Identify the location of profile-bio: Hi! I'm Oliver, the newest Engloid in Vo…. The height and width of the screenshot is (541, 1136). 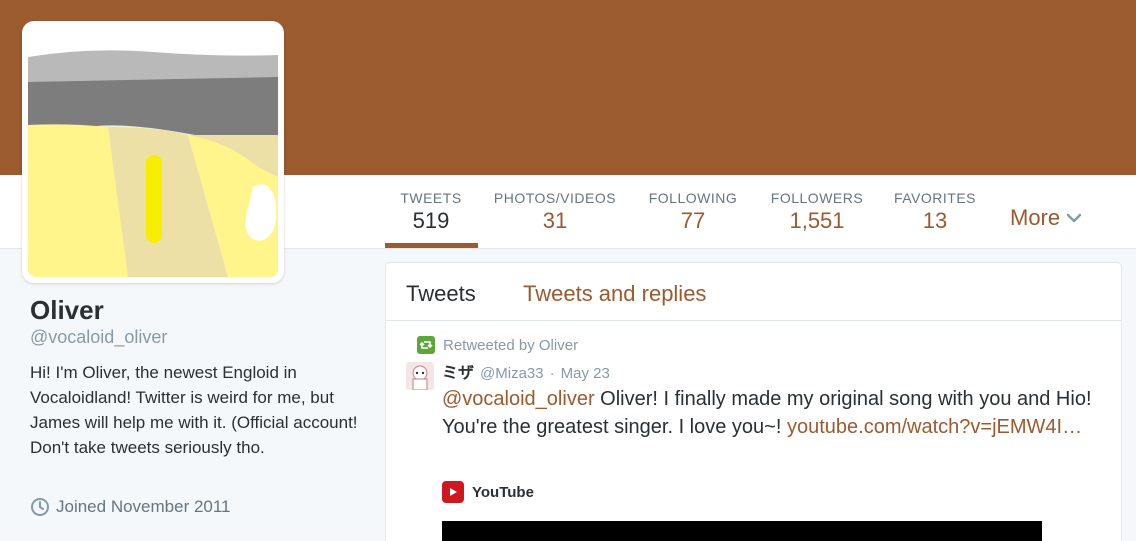
(194, 410).